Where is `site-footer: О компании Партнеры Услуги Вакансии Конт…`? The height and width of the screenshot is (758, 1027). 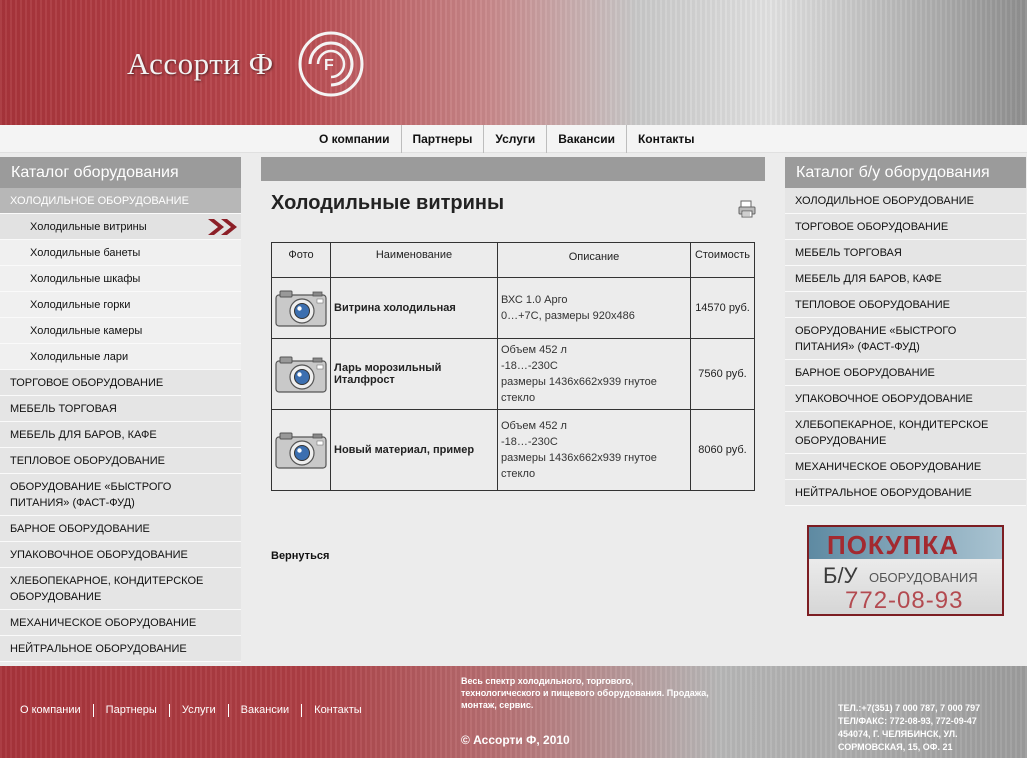
site-footer: О компании Партнеры Услуги Вакансии Конт… is located at coordinates (513, 712).